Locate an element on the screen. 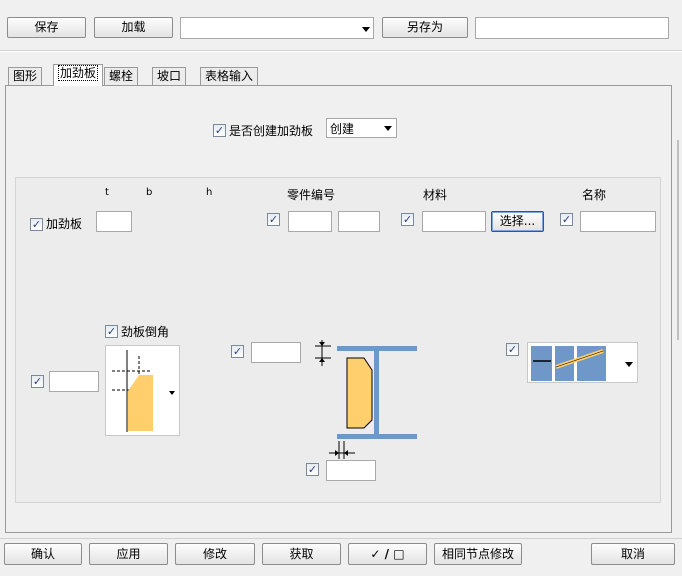 The height and width of the screenshot is (576, 682). tab-shape: 图形 is located at coordinates (25, 76).